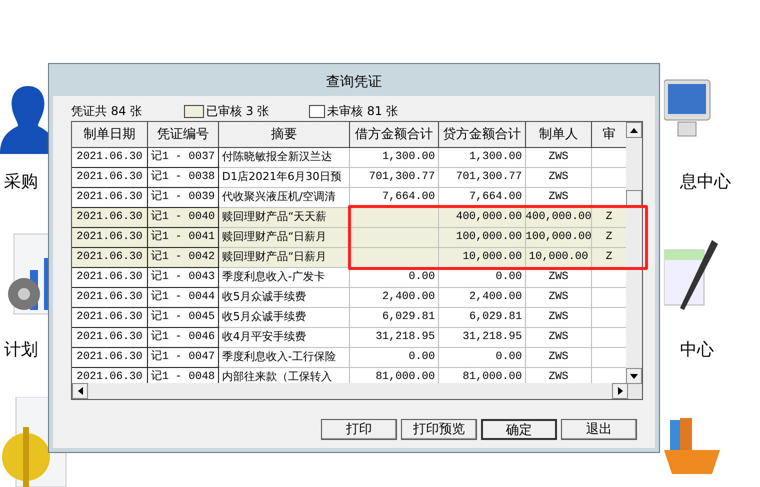 The image size is (760, 487). Describe the element at coordinates (80, 391) in the screenshot. I see `scroll-left-icon` at that location.